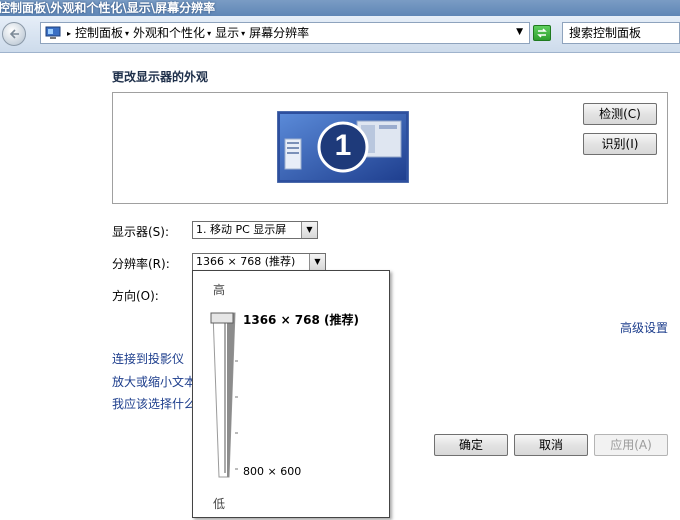 The width and height of the screenshot is (680, 520). I want to click on control-panel-icon, so click(53, 32).